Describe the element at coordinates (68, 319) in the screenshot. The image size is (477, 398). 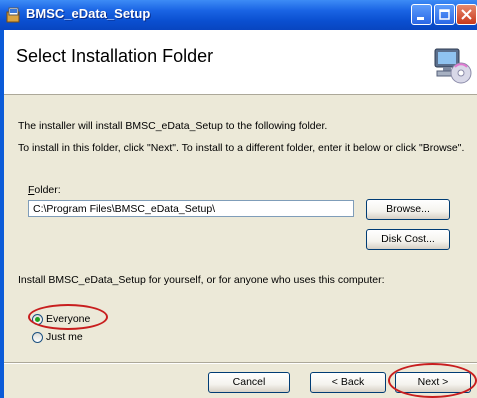
I see `option-everyone-label: Everyone` at that location.